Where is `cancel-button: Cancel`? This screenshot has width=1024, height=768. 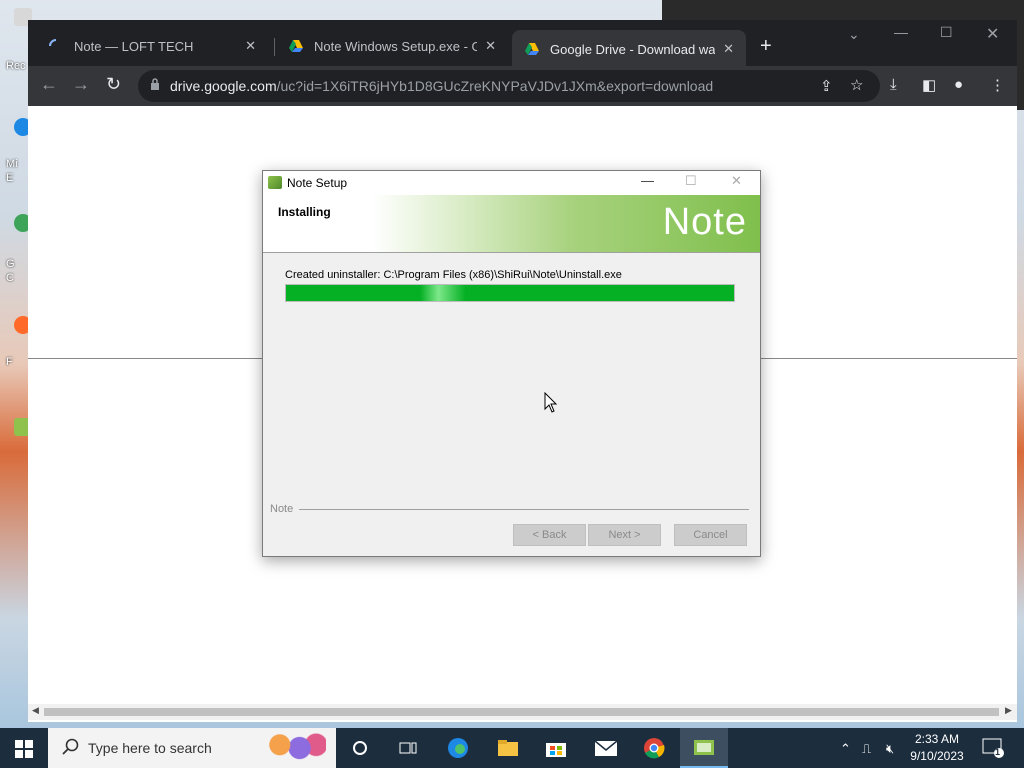 cancel-button: Cancel is located at coordinates (710, 535).